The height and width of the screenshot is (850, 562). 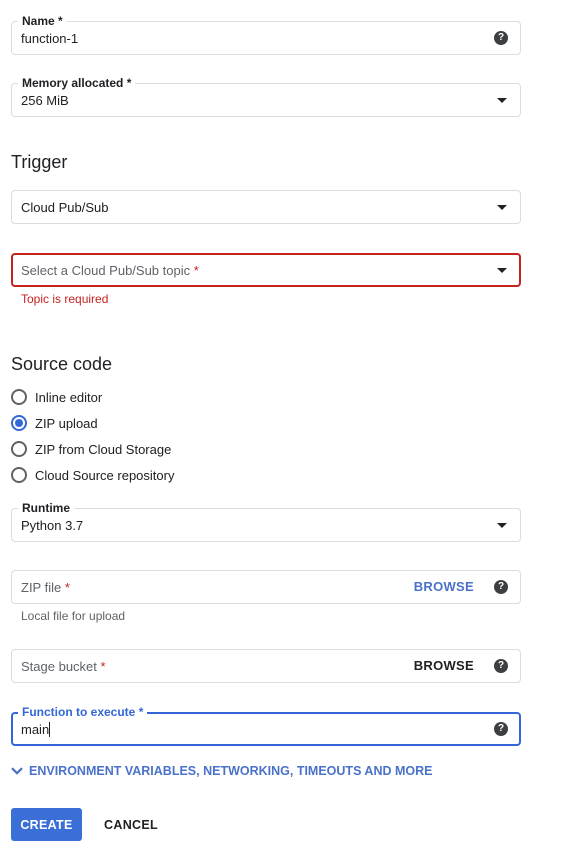 I want to click on trigger-type-select: Cloud Pub/Sub, so click(x=266, y=207).